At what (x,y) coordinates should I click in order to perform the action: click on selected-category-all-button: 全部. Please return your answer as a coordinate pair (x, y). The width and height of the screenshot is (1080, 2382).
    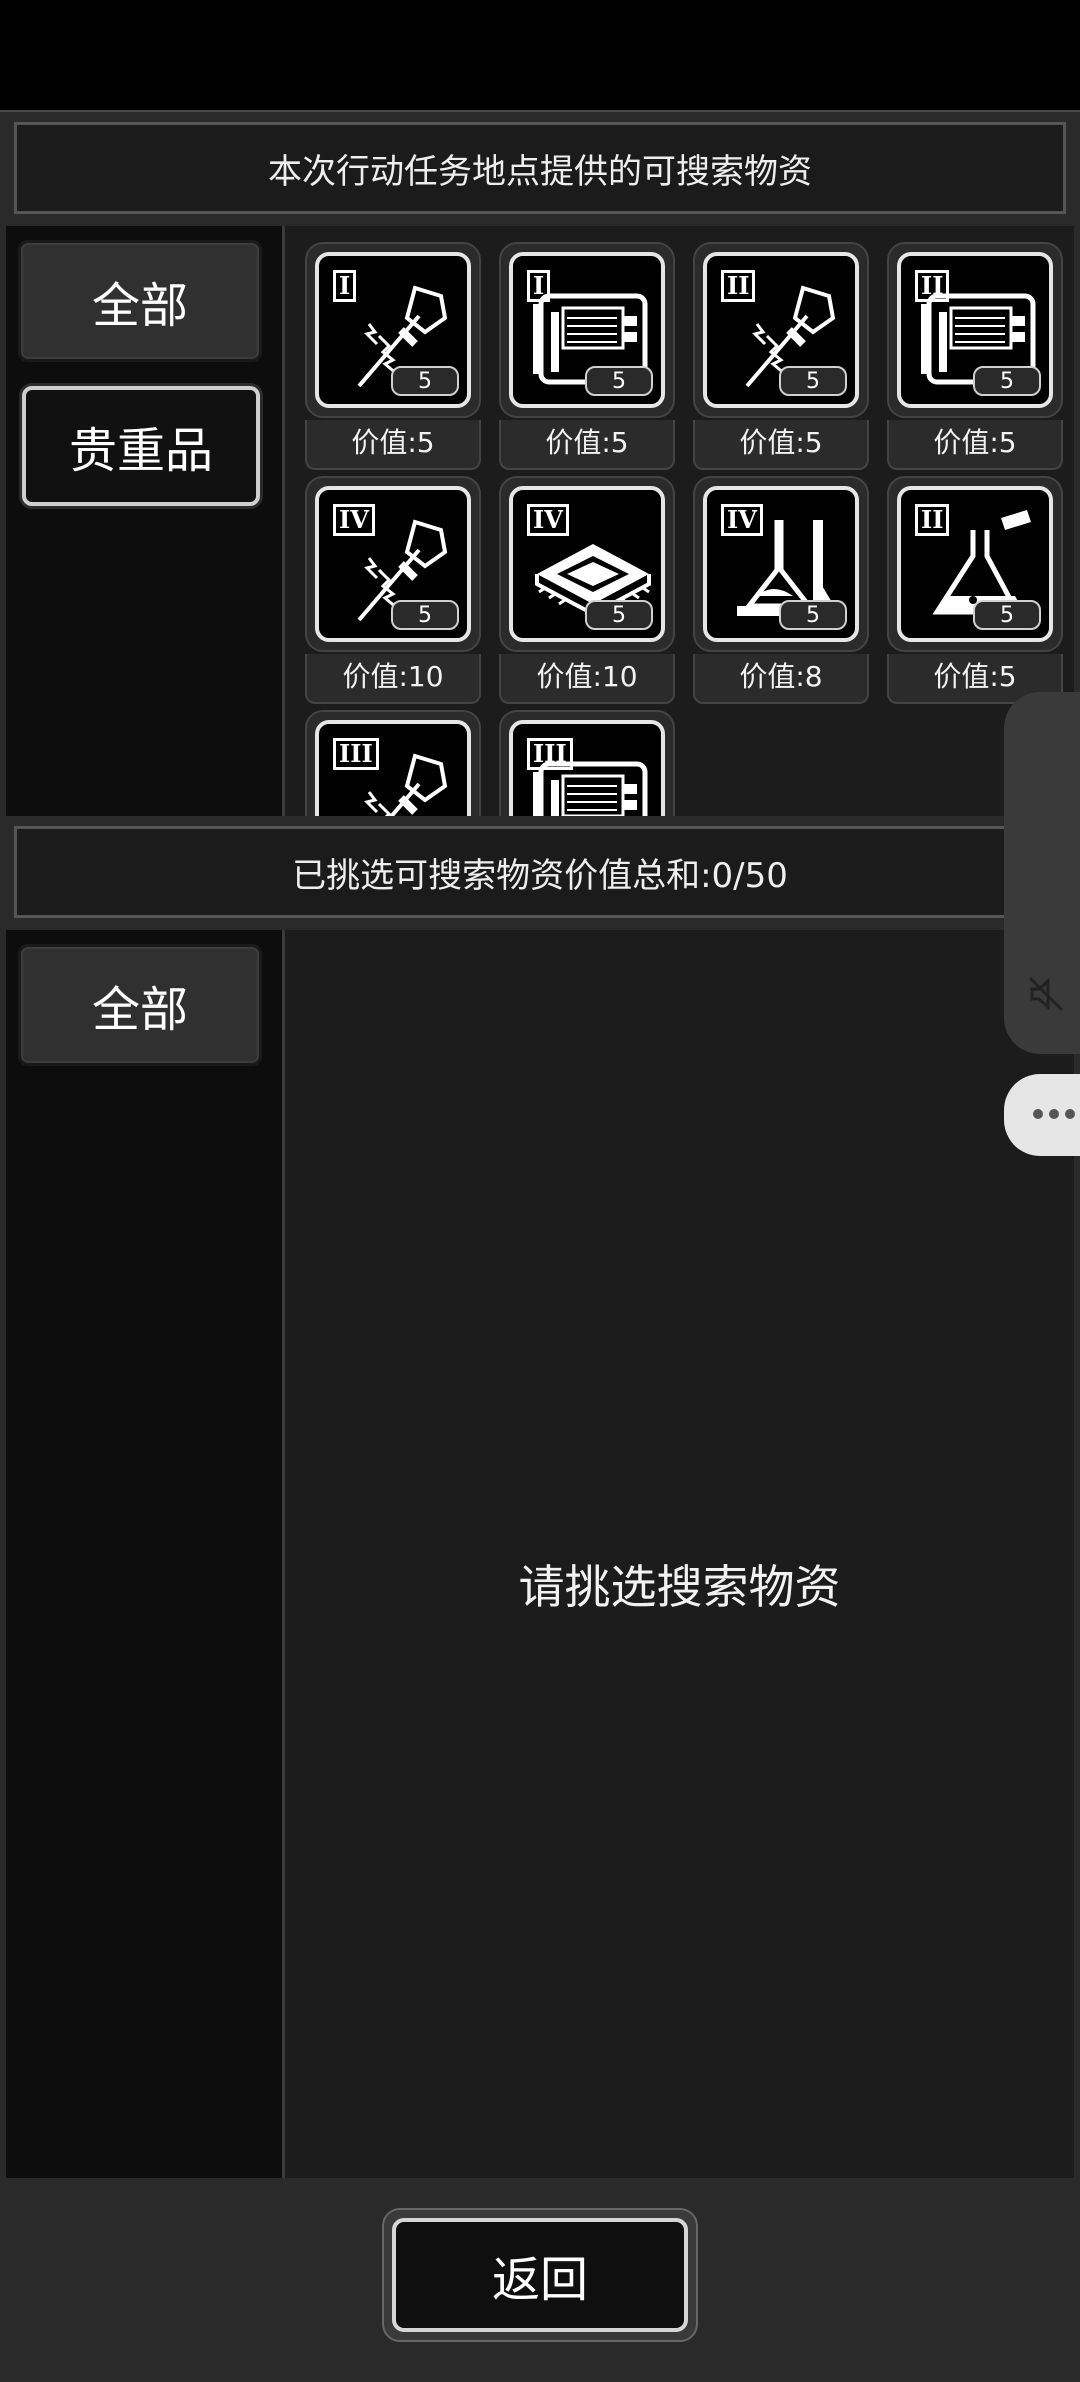
    Looking at the image, I should click on (140, 1005).